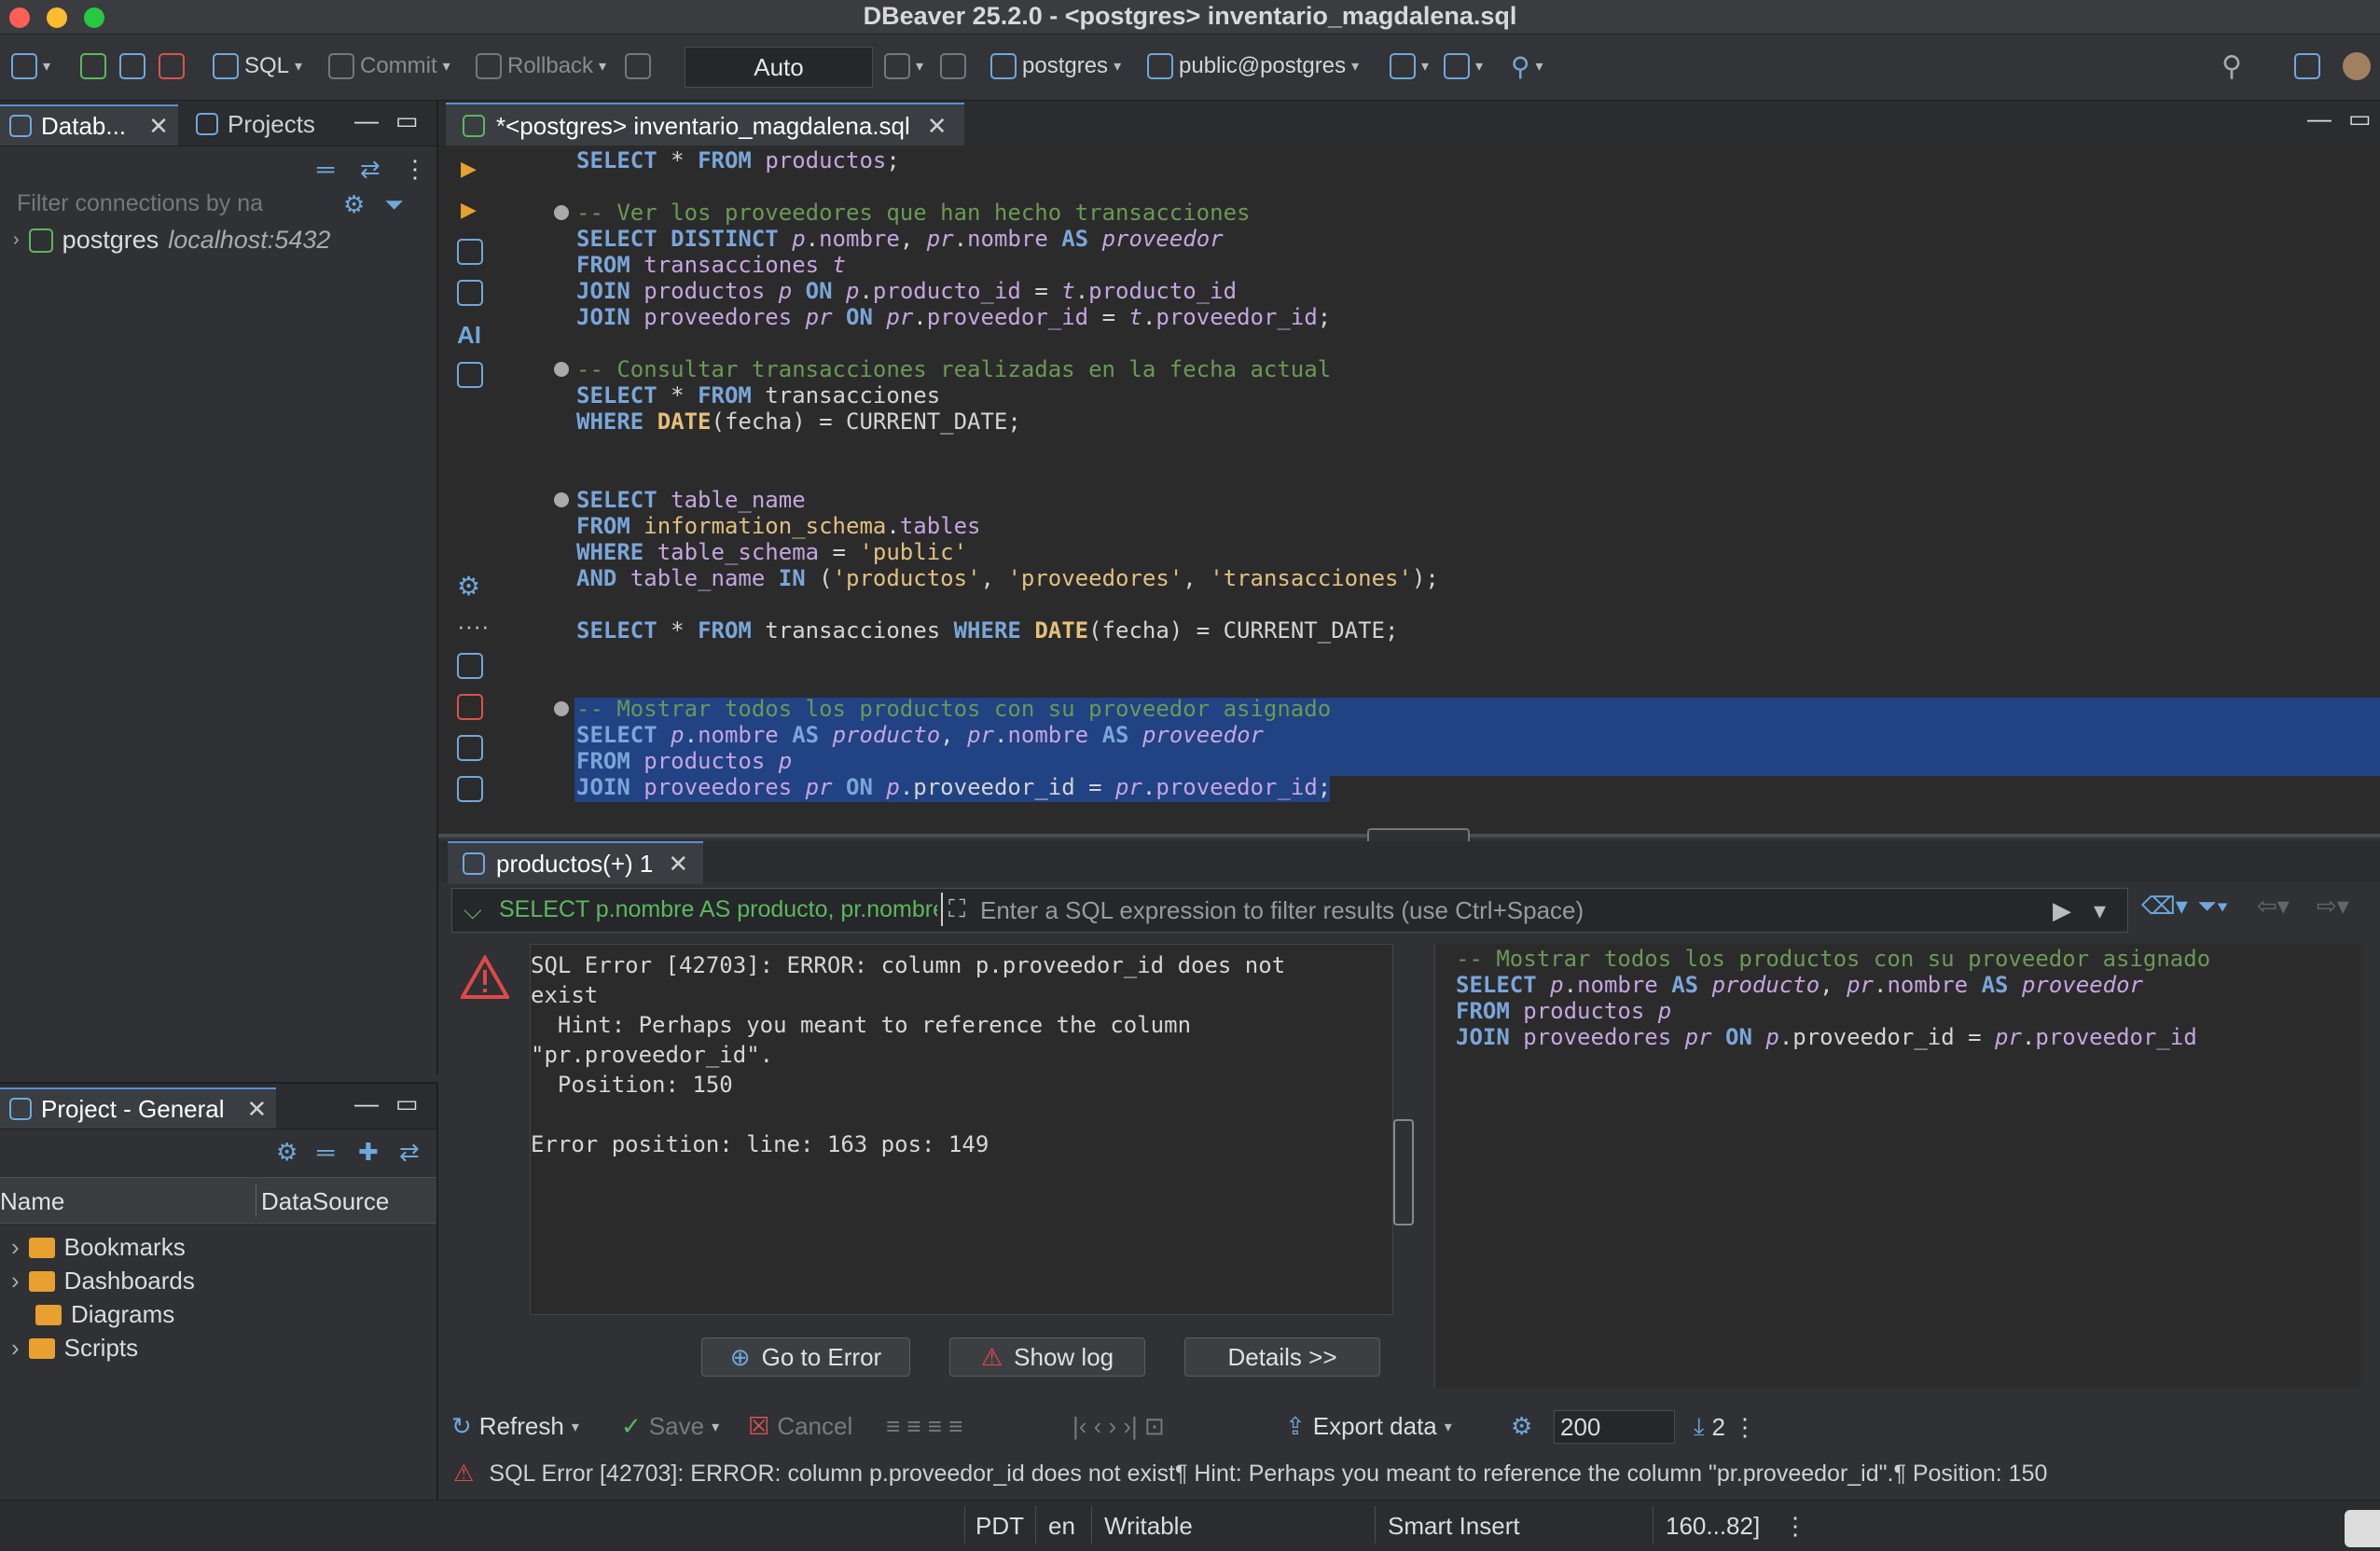 The width and height of the screenshot is (2380, 1551). What do you see at coordinates (705, 125) in the screenshot?
I see `tab-sql-editor: *<postgres> inventario_magdalena.sql ✕` at bounding box center [705, 125].